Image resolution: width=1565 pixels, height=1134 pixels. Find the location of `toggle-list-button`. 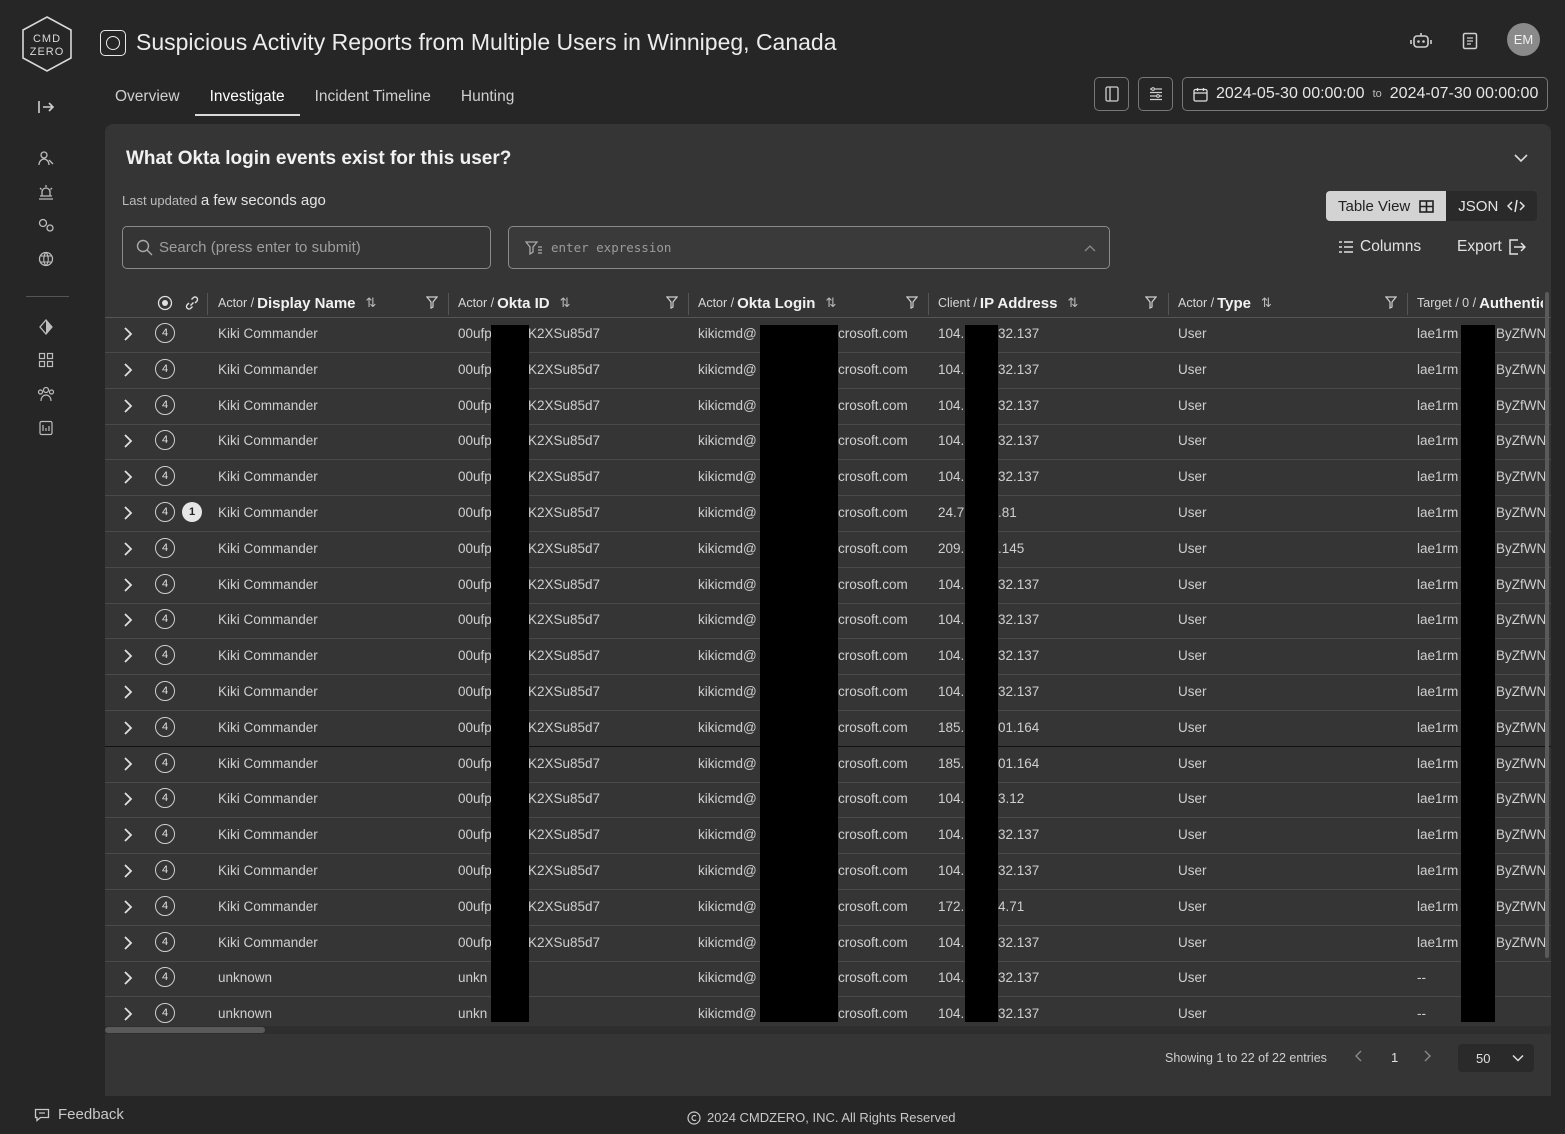

toggle-list-button is located at coordinates (1155, 94).